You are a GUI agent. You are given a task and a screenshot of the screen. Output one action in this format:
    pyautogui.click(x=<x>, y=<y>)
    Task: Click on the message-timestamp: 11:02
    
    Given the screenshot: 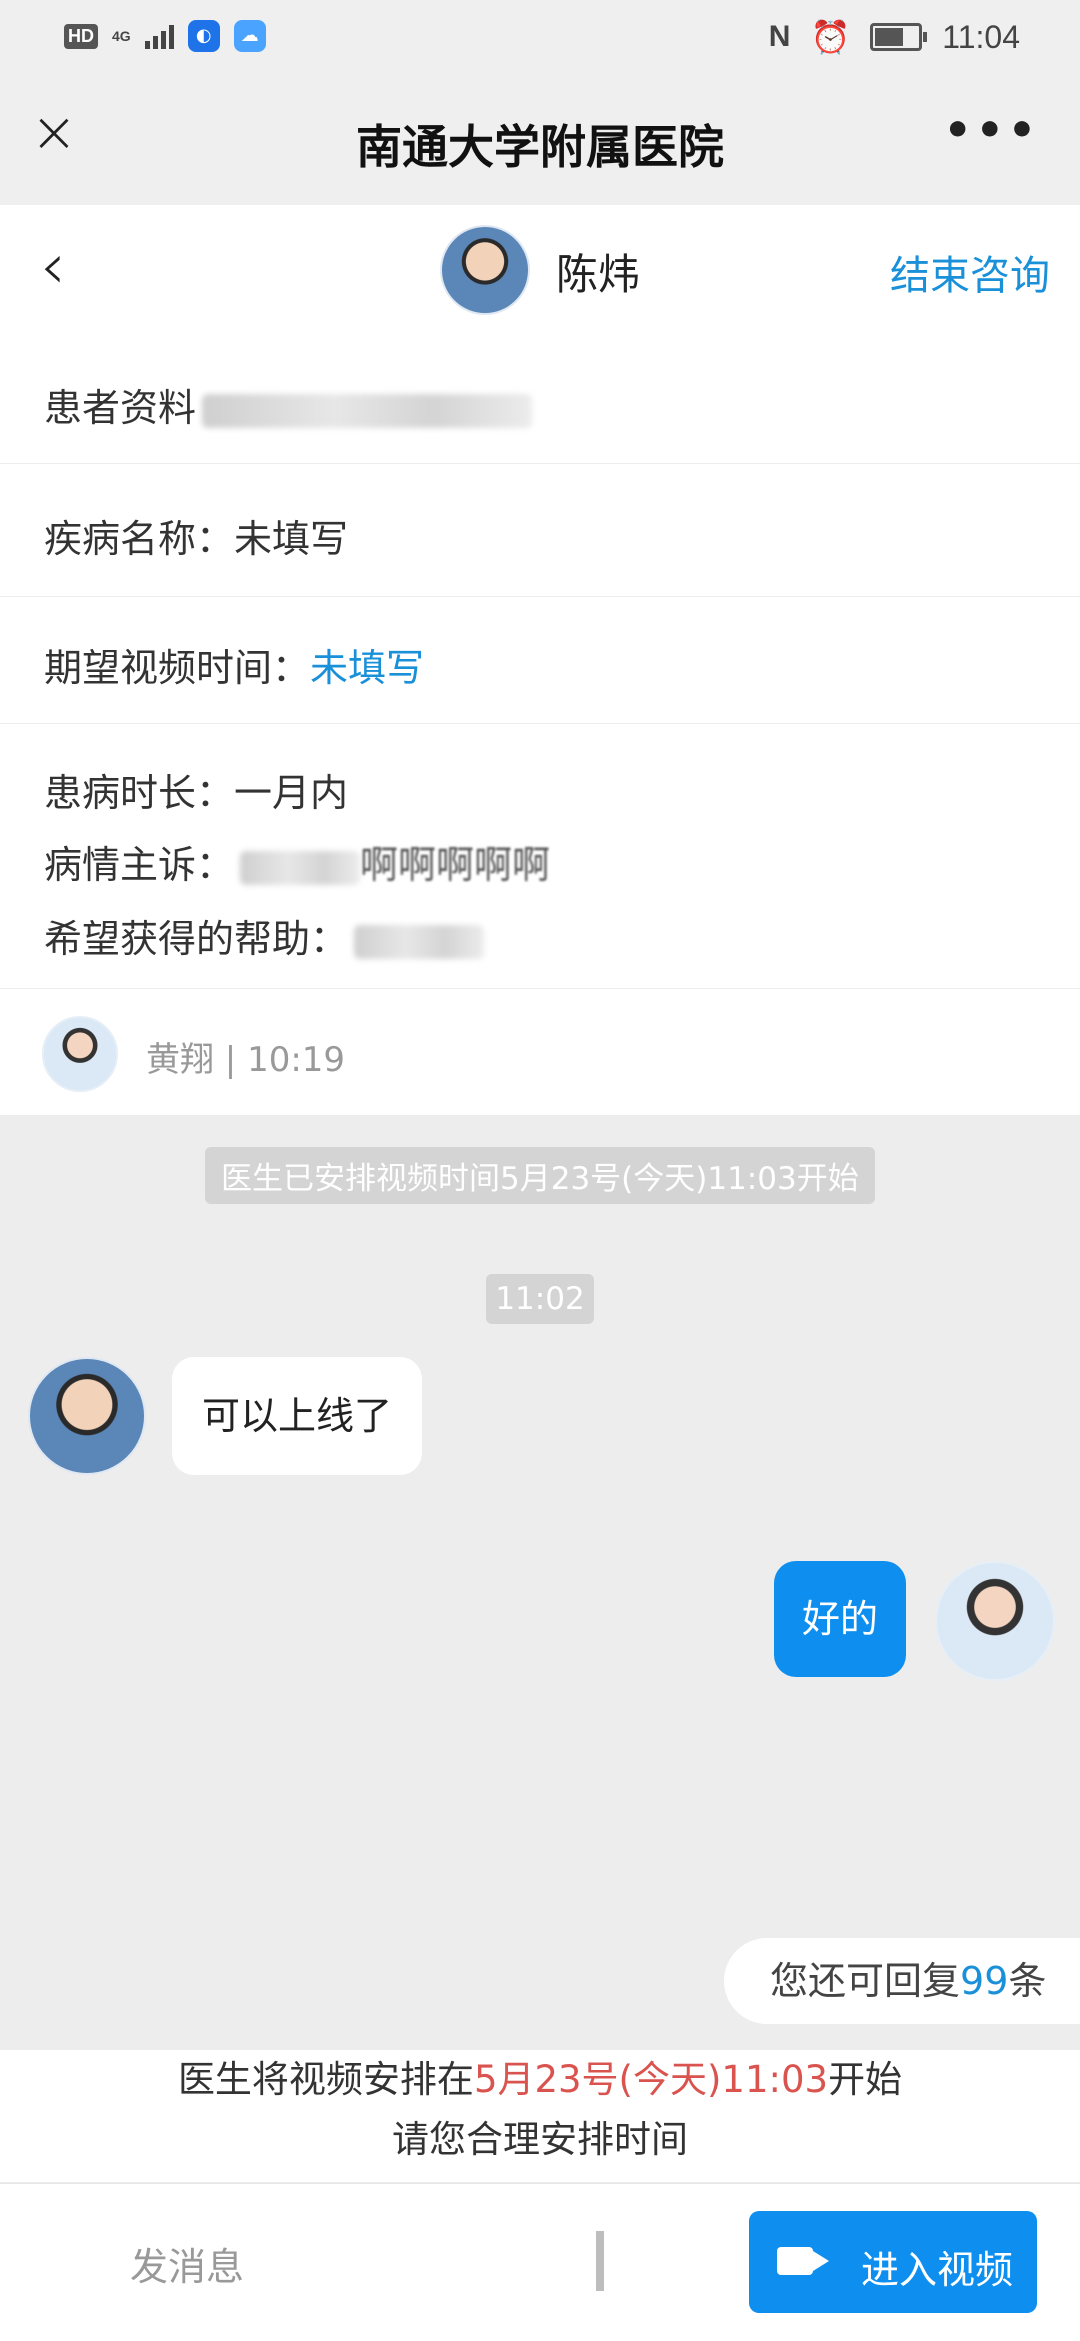 What is the action you would take?
    pyautogui.click(x=540, y=1299)
    